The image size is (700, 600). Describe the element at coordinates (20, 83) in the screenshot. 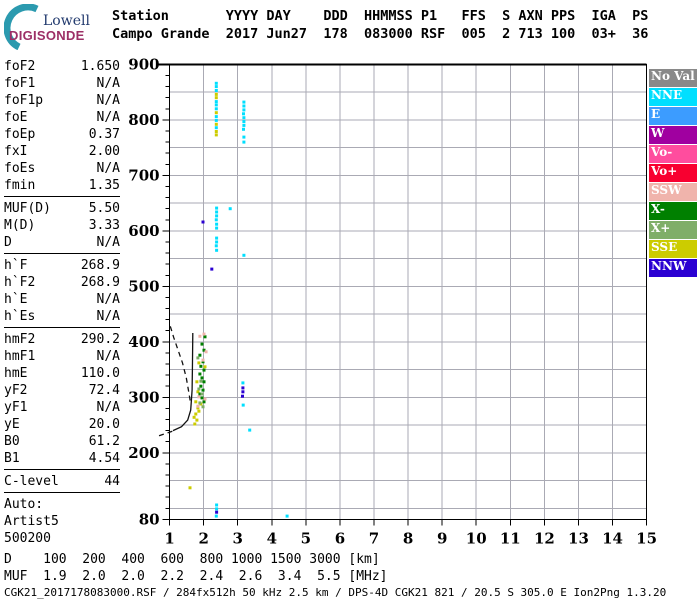

I see `param-label: foF1` at that location.